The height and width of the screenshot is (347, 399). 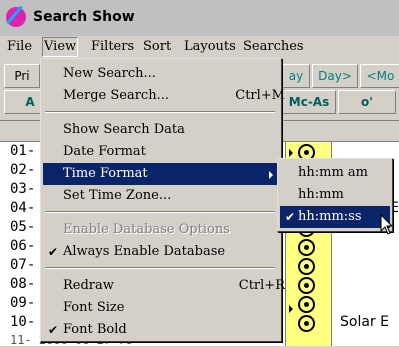 I want to click on menu-item-time-format: Time Format, so click(x=161, y=174).